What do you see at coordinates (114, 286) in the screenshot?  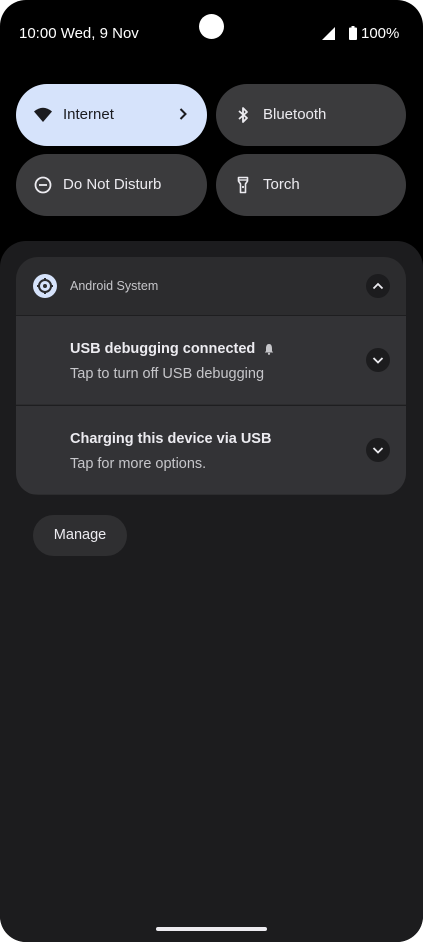 I see `app-name: Android System` at bounding box center [114, 286].